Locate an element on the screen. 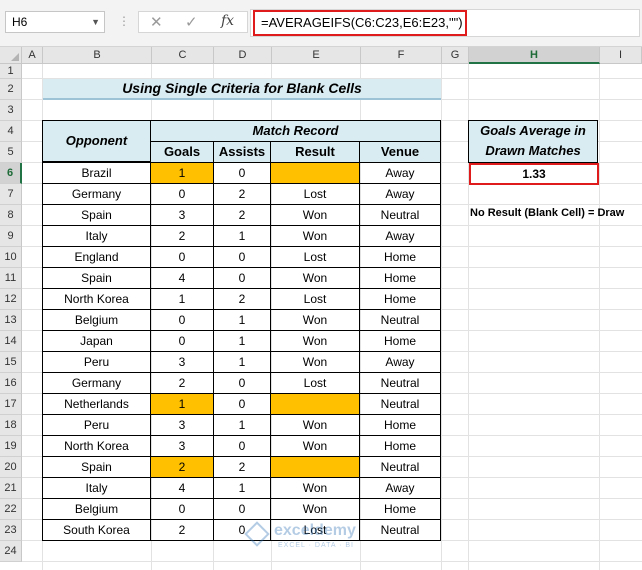  name-box: H6 ▼ is located at coordinates (55, 22).